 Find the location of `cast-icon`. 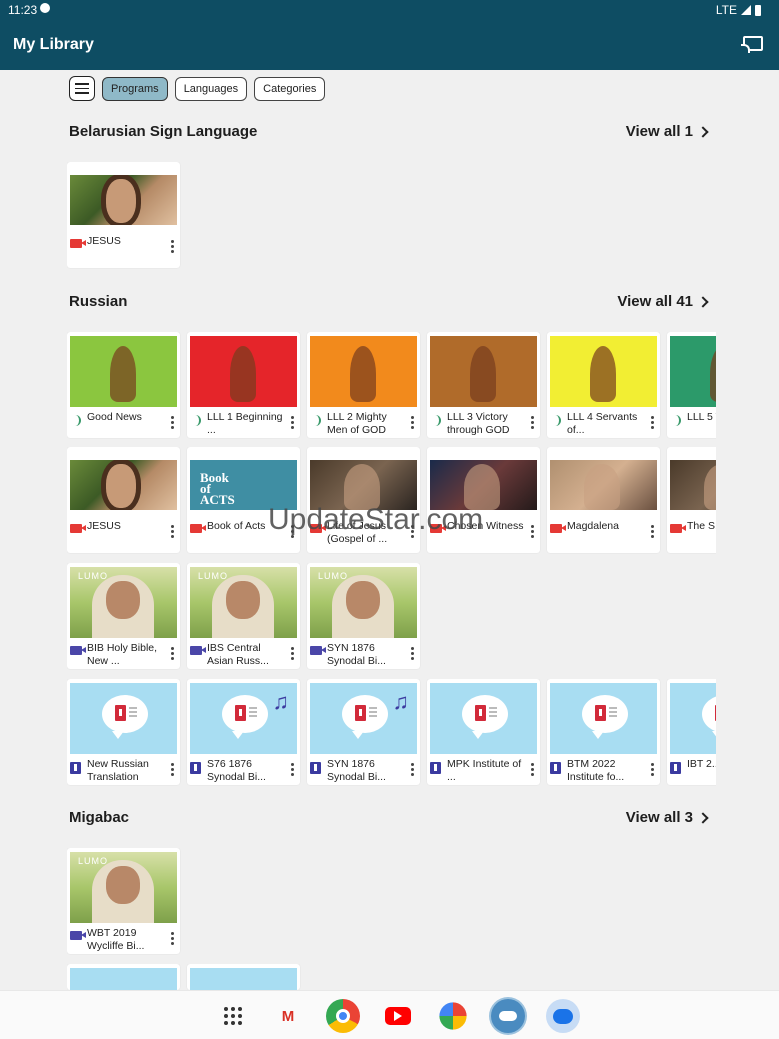

cast-icon is located at coordinates (752, 44).